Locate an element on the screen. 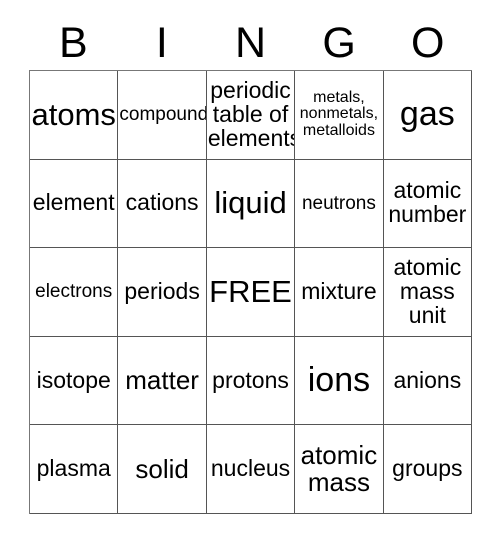  bingo-cell: metals, nonmetals, metalloids is located at coordinates (339, 115).